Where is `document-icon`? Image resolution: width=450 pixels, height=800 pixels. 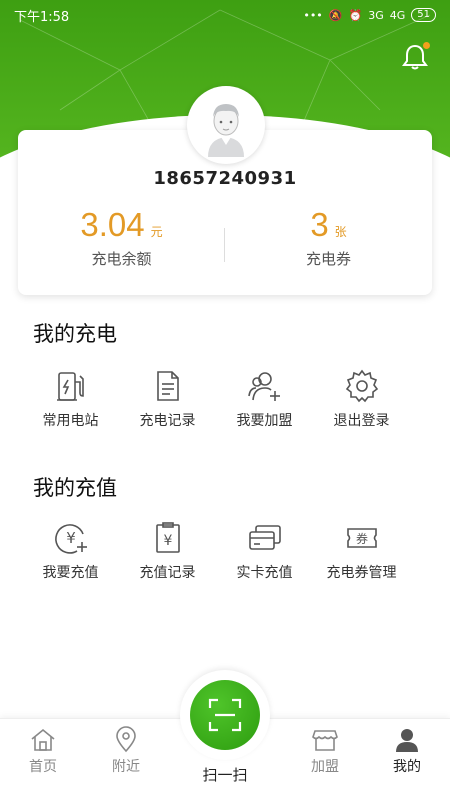
document-icon is located at coordinates (167, 386).